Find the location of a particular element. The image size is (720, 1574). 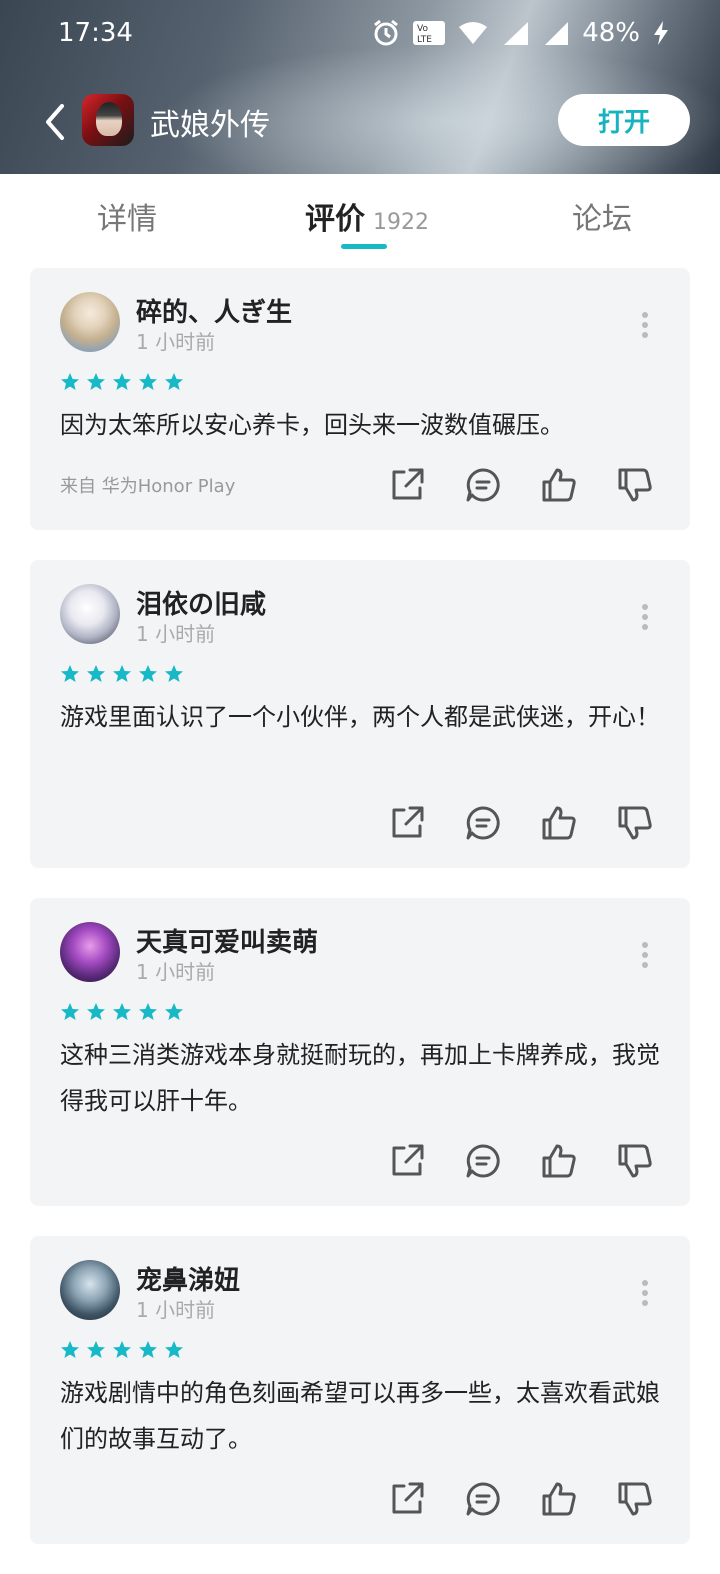

reviewer-name: 天真可爱叫卖萌 is located at coordinates (227, 940).